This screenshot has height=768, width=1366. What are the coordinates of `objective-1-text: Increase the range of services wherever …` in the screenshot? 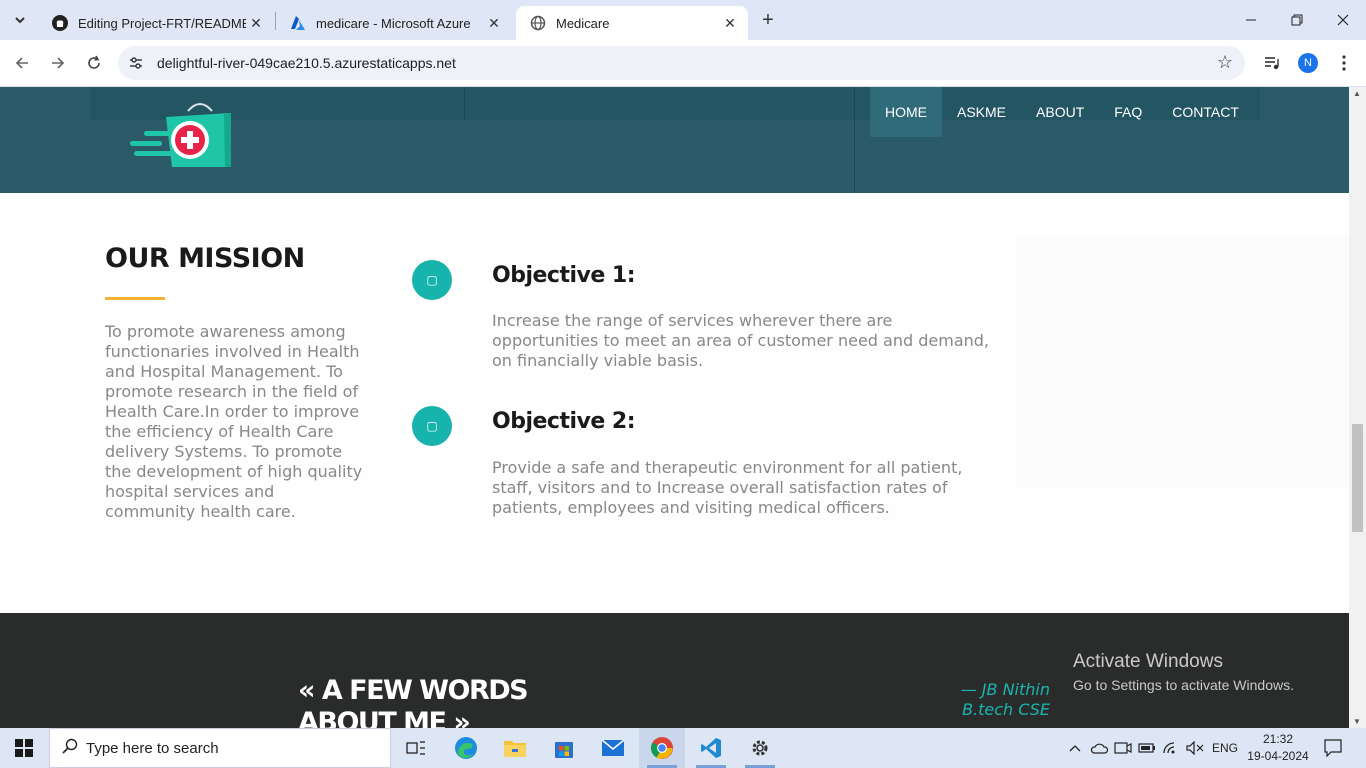 It's located at (740, 340).